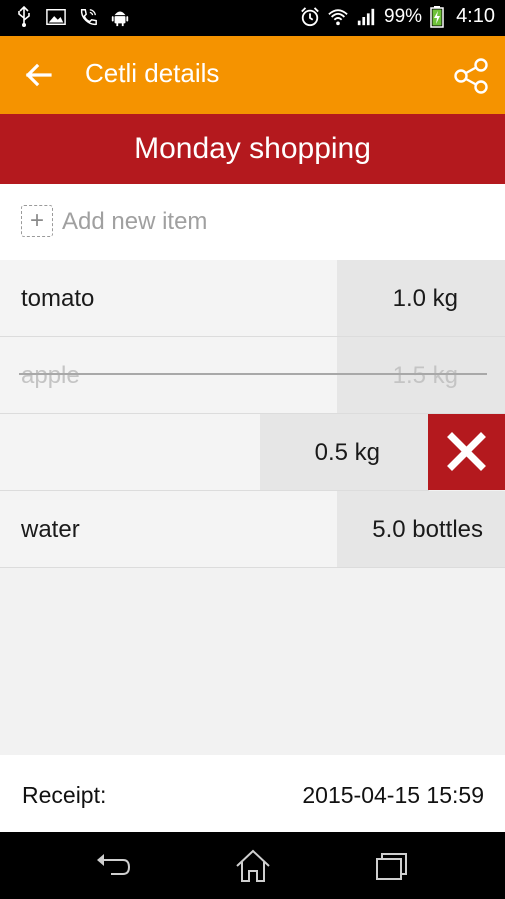 This screenshot has height=899, width=505. Describe the element at coordinates (24, 16) in the screenshot. I see `usb-icon` at that location.